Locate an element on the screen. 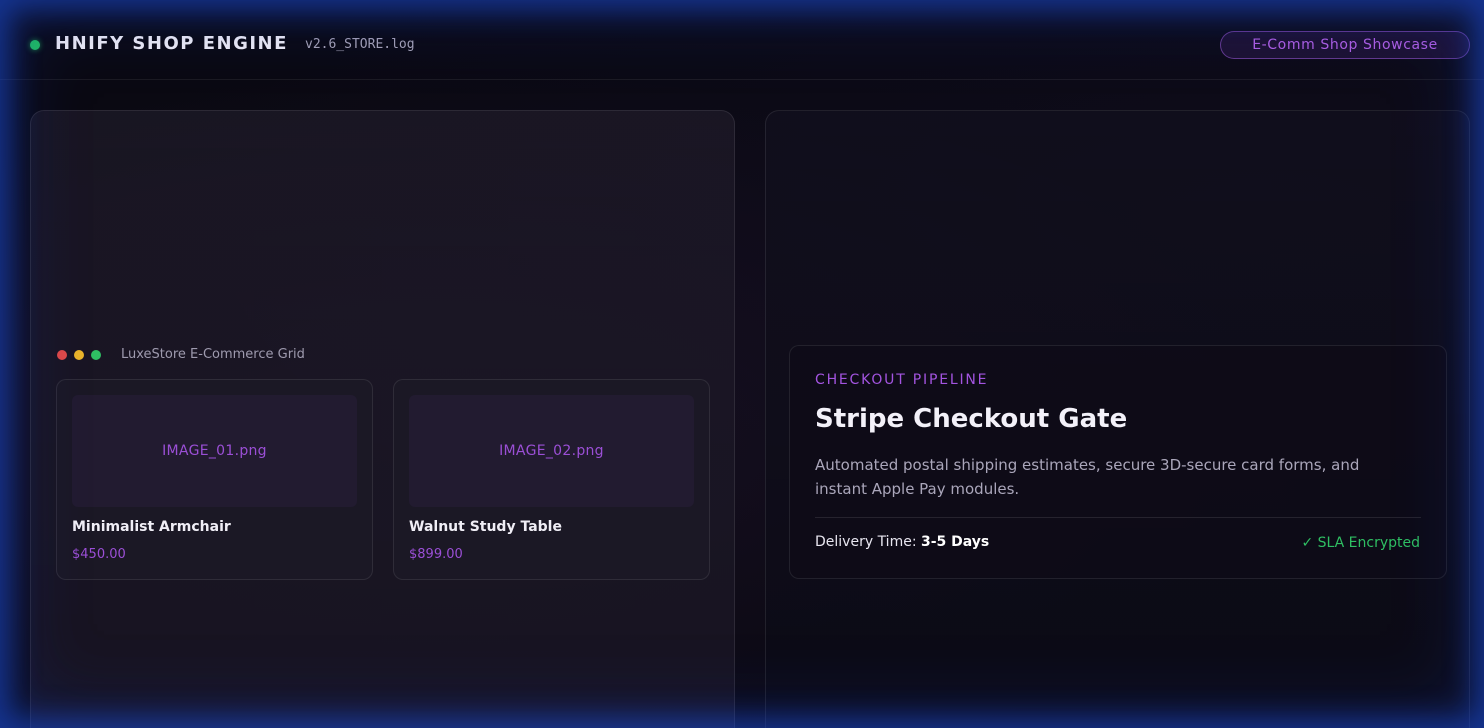 The height and width of the screenshot is (728, 1484). status-indicator is located at coordinates (35, 45).